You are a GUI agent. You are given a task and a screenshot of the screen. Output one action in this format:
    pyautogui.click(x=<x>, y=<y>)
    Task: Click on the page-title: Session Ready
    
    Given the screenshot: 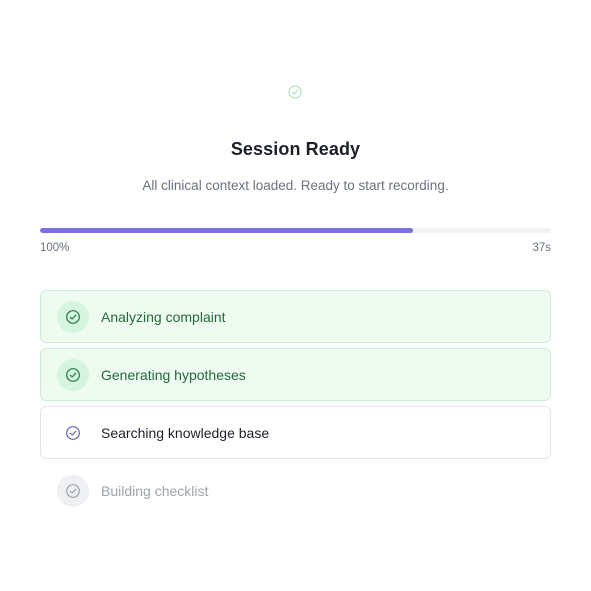 What is the action you would take?
    pyautogui.click(x=295, y=149)
    